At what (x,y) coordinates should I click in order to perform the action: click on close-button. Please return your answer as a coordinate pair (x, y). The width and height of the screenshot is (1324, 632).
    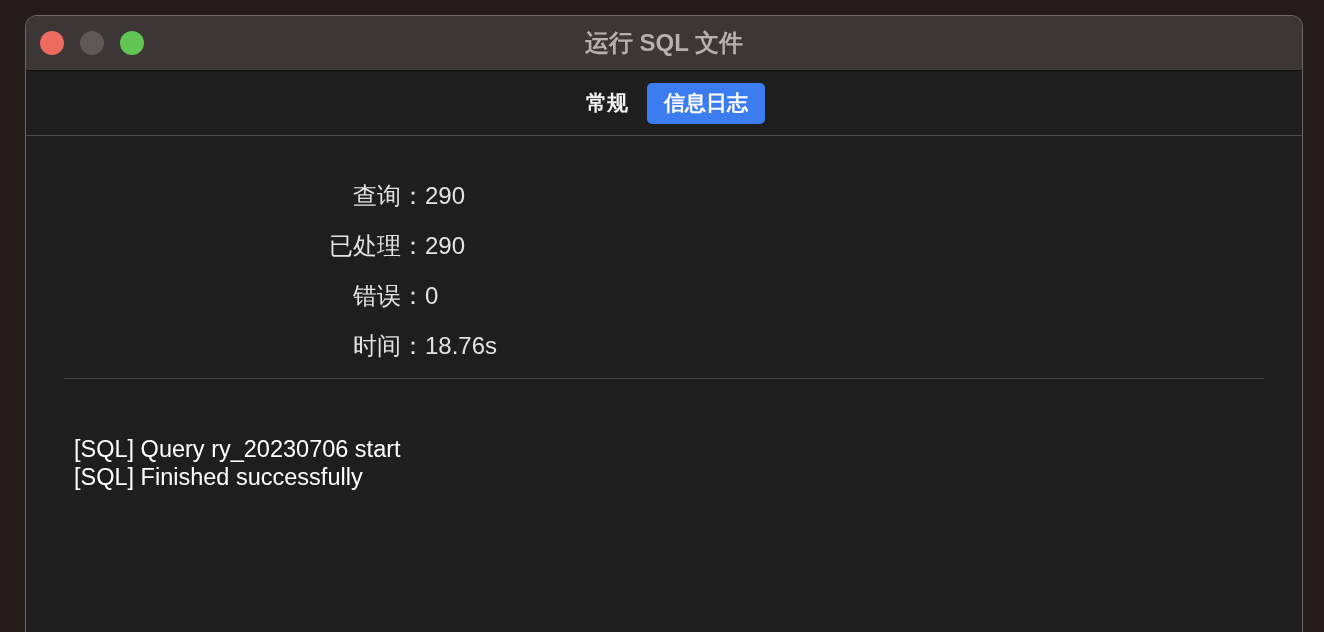
    Looking at the image, I should click on (52, 43).